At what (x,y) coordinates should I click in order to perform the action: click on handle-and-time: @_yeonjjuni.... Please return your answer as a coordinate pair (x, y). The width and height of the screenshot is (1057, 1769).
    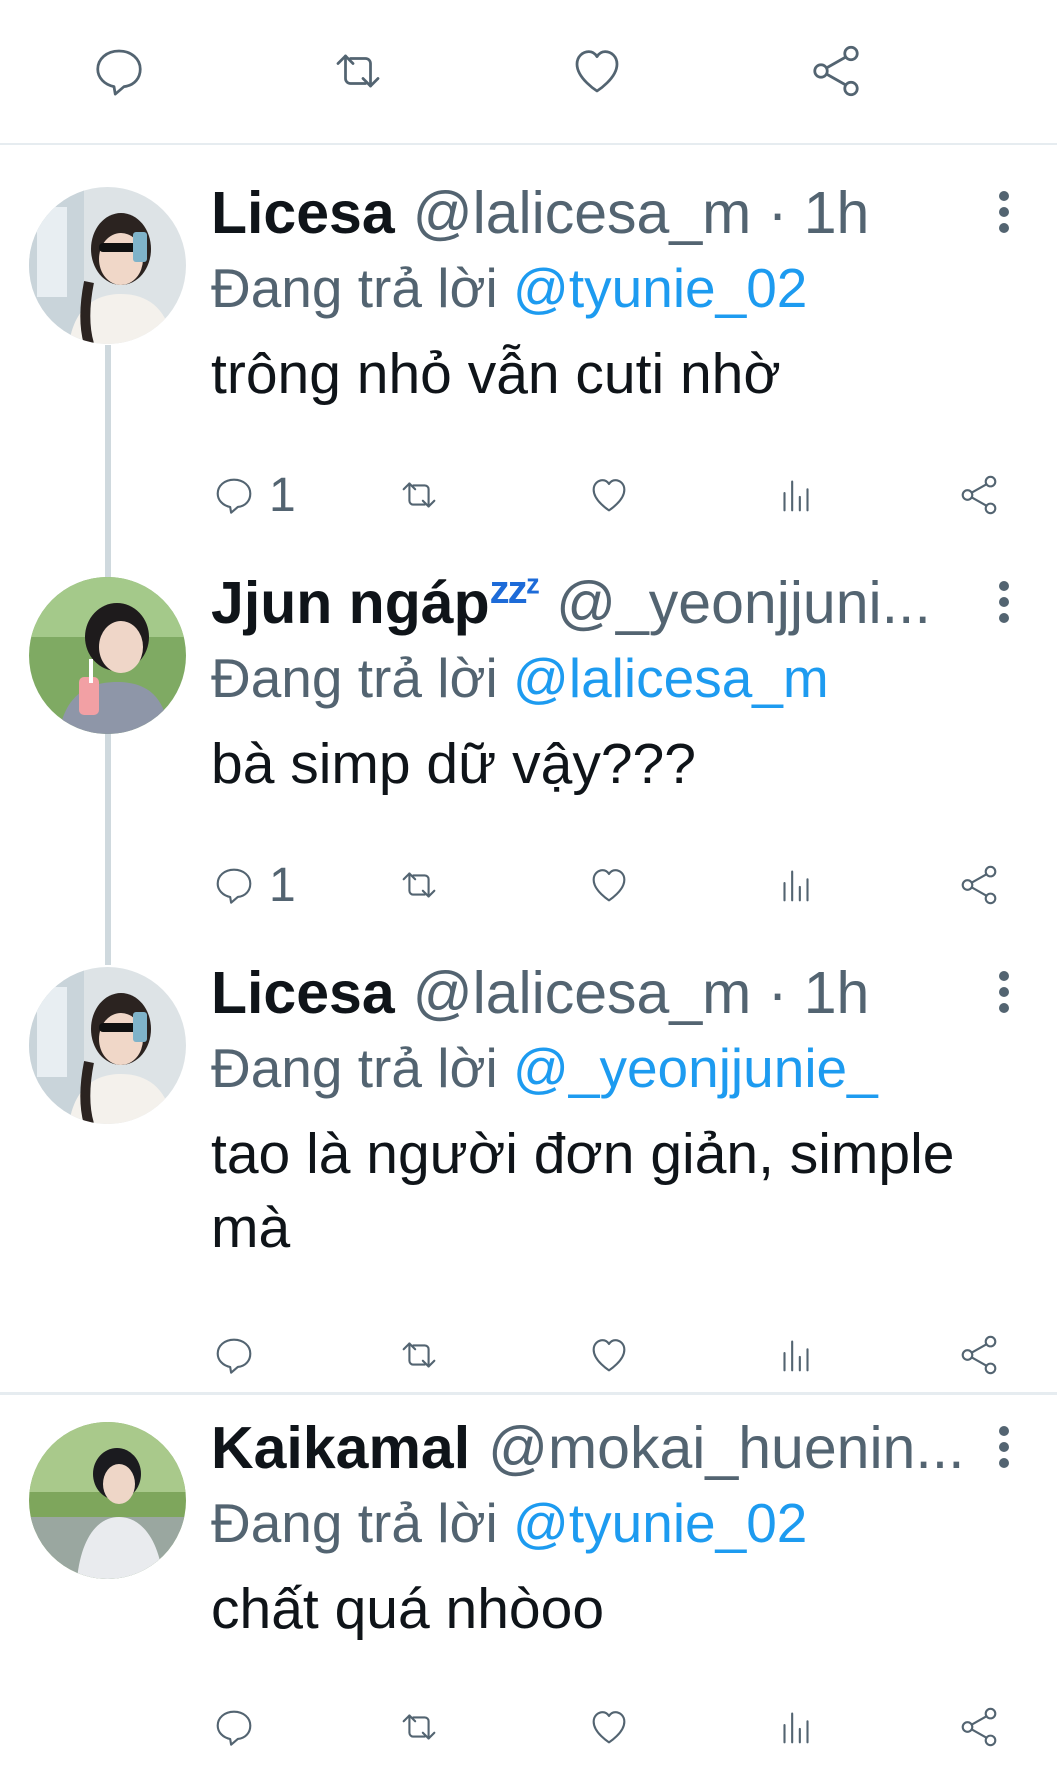
    Looking at the image, I should click on (743, 603).